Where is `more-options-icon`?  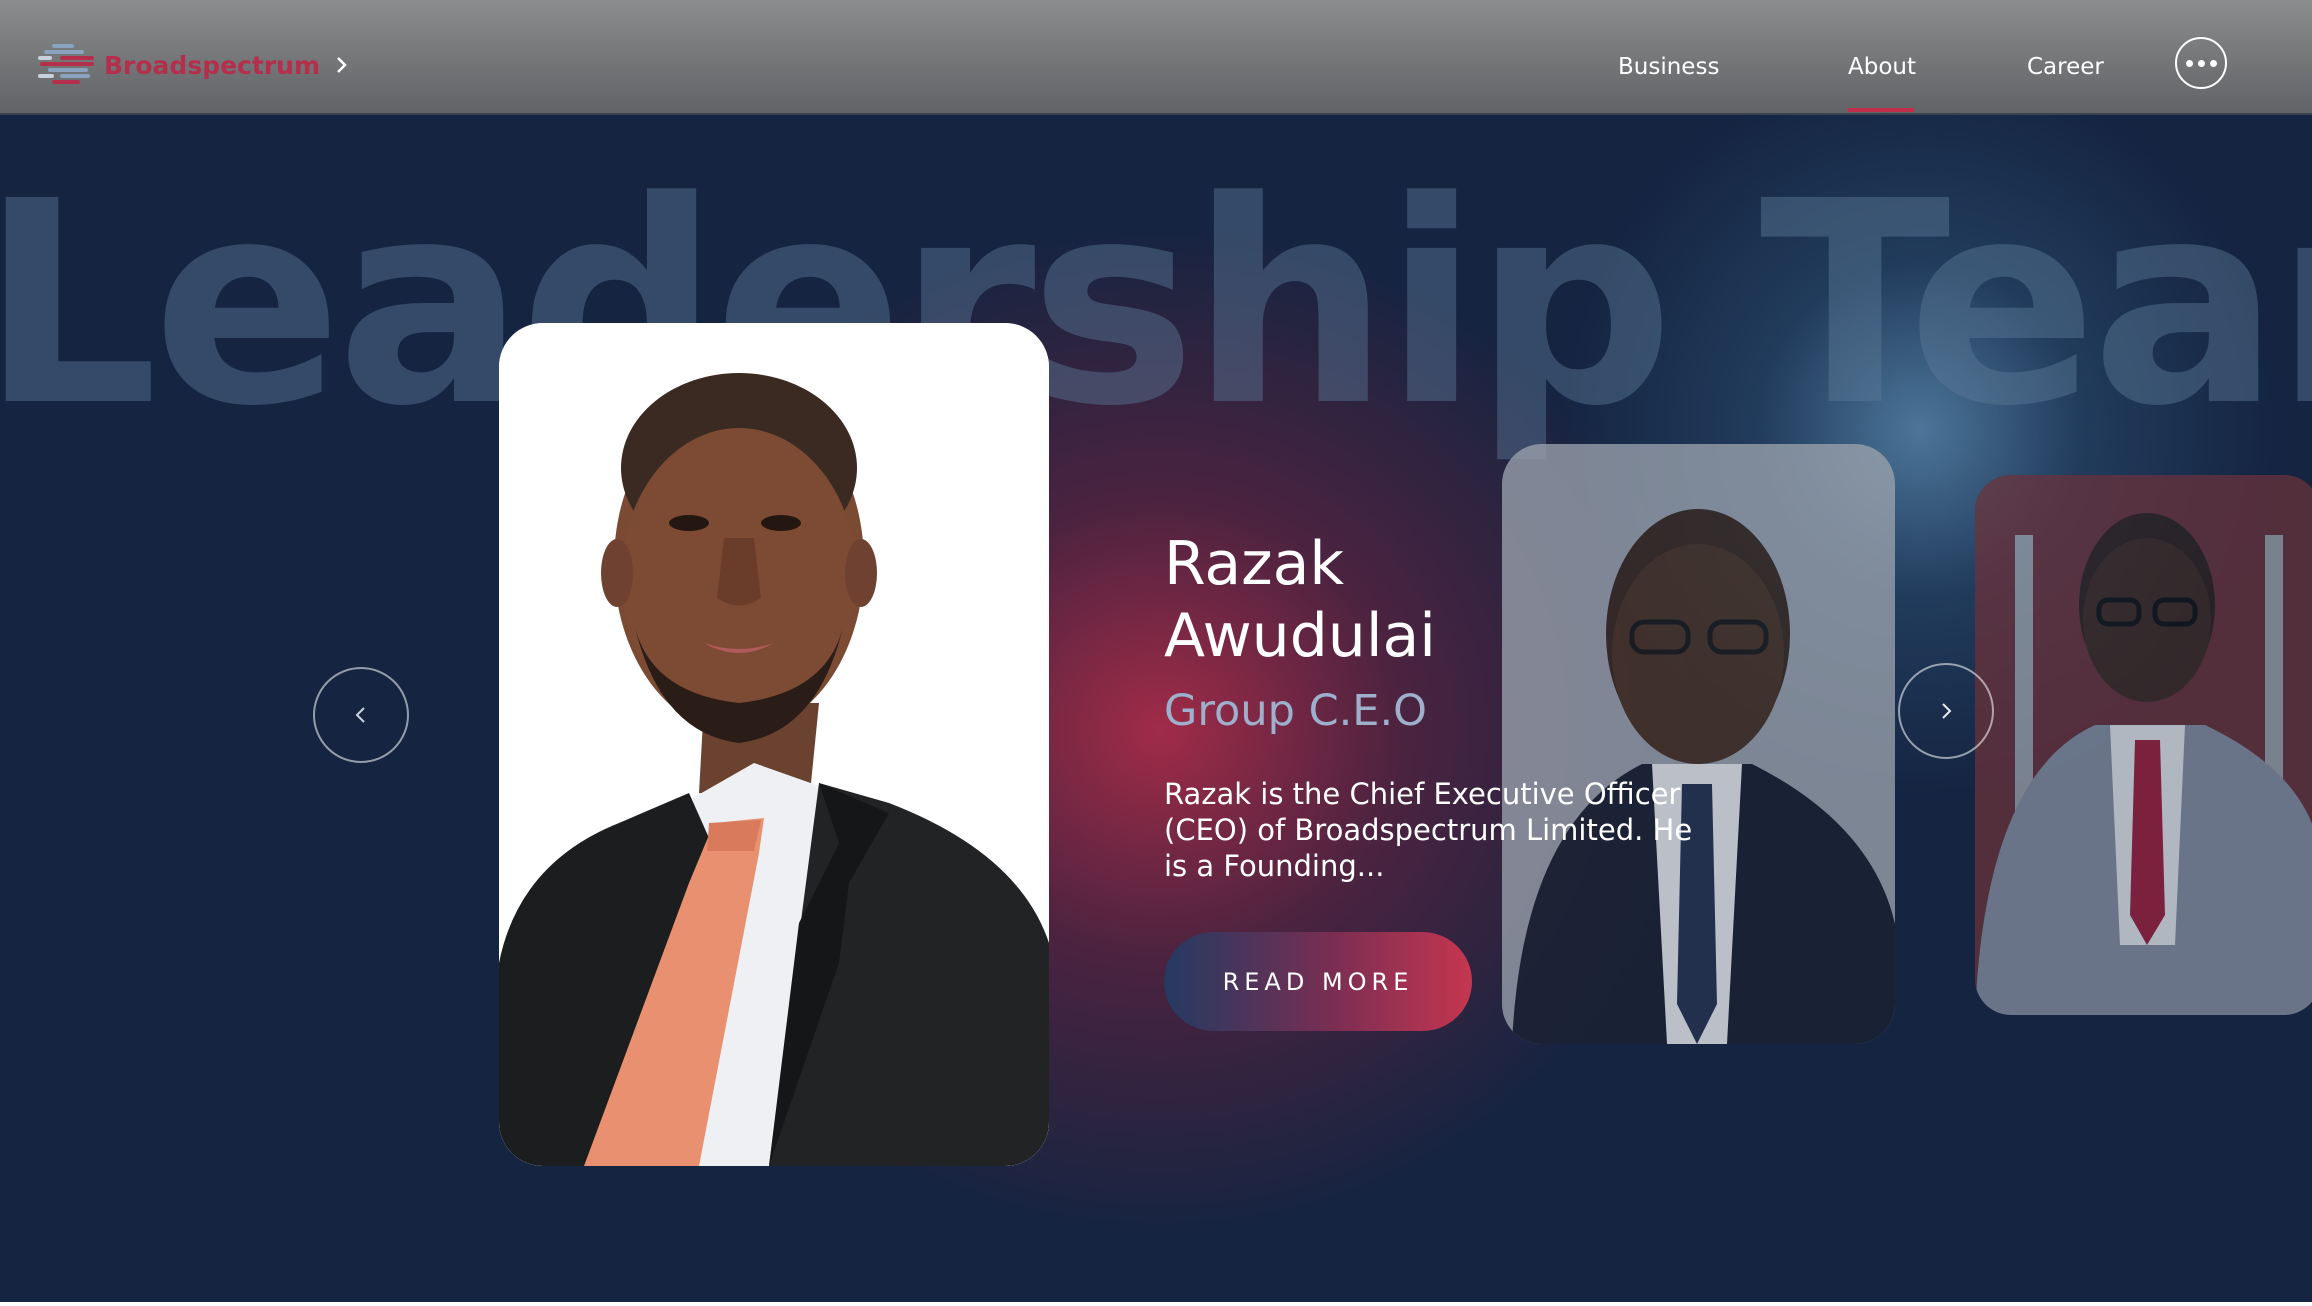
more-options-icon is located at coordinates (2189, 63).